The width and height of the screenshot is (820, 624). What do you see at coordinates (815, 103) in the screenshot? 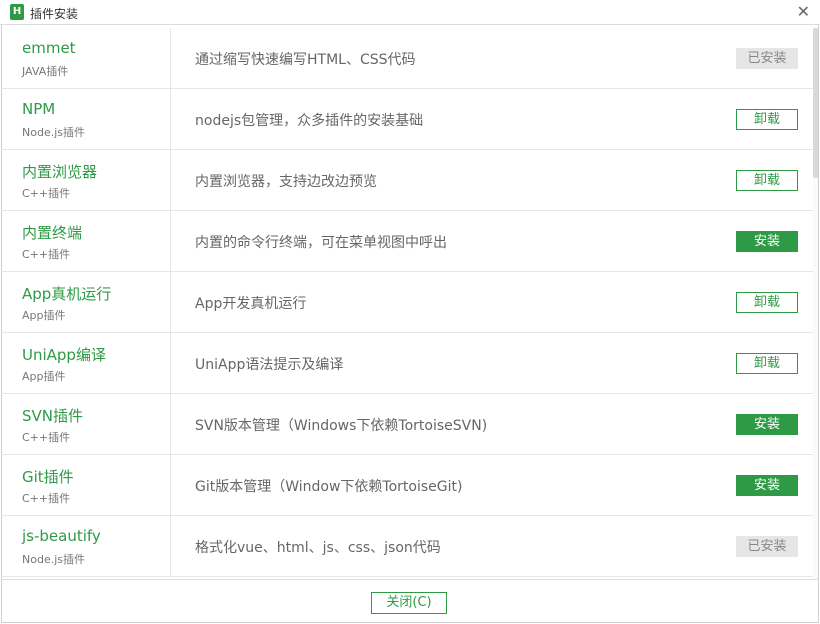
I see `scrollbar-thumb` at bounding box center [815, 103].